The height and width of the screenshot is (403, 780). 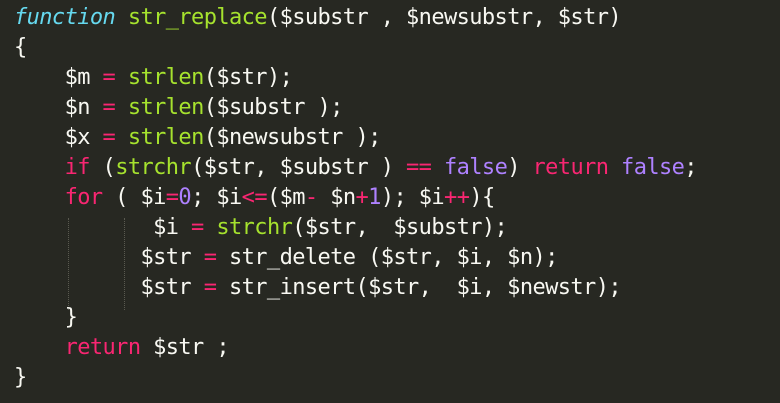 I want to click on code-token: 0, so click(x=185, y=197).